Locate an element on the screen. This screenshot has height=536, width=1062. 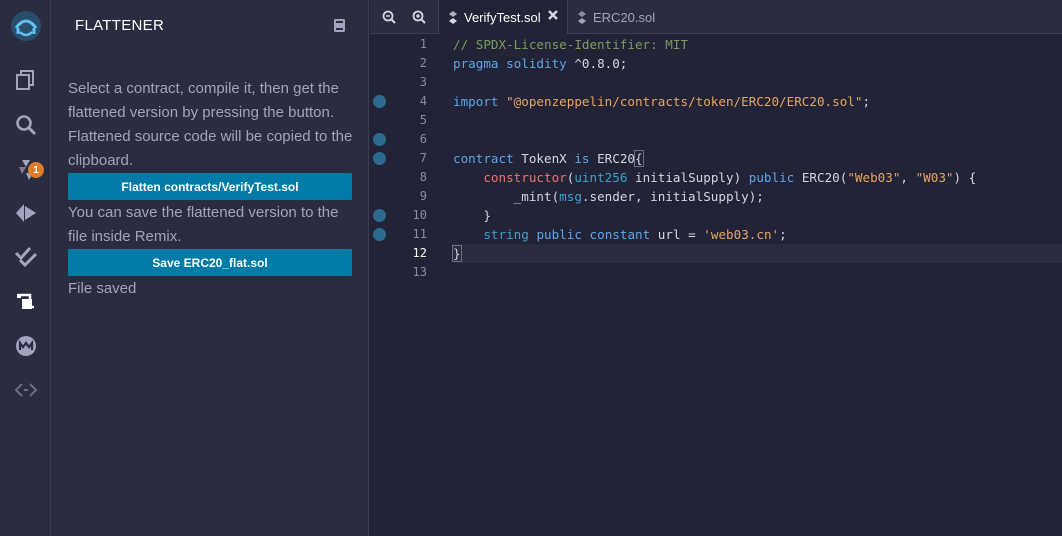
code-token: initialSupply) is located at coordinates (688, 177).